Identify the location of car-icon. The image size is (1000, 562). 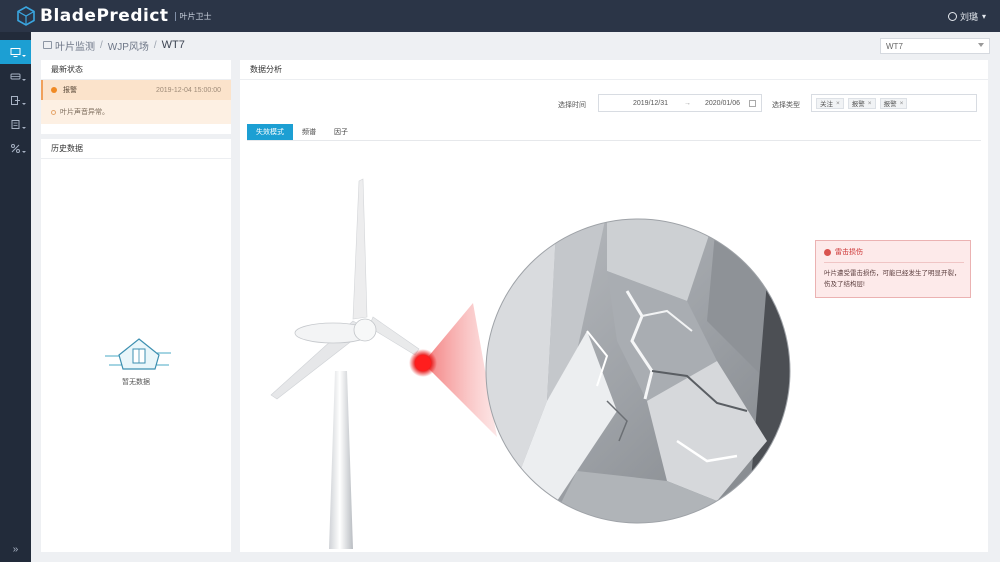
(15, 76).